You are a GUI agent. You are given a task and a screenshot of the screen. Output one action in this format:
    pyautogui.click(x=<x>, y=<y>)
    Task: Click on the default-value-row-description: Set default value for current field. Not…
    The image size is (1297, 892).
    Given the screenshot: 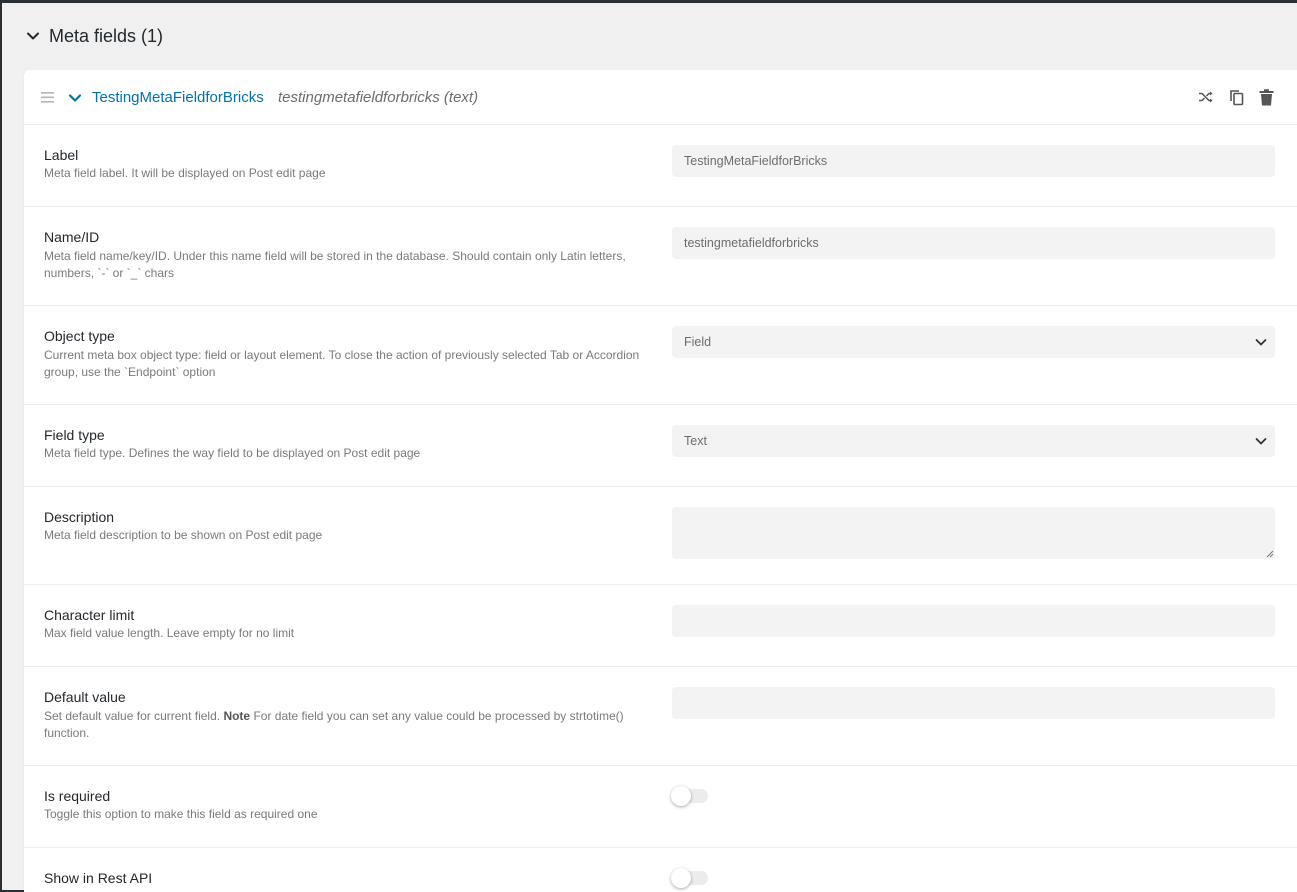 What is the action you would take?
    pyautogui.click(x=344, y=725)
    